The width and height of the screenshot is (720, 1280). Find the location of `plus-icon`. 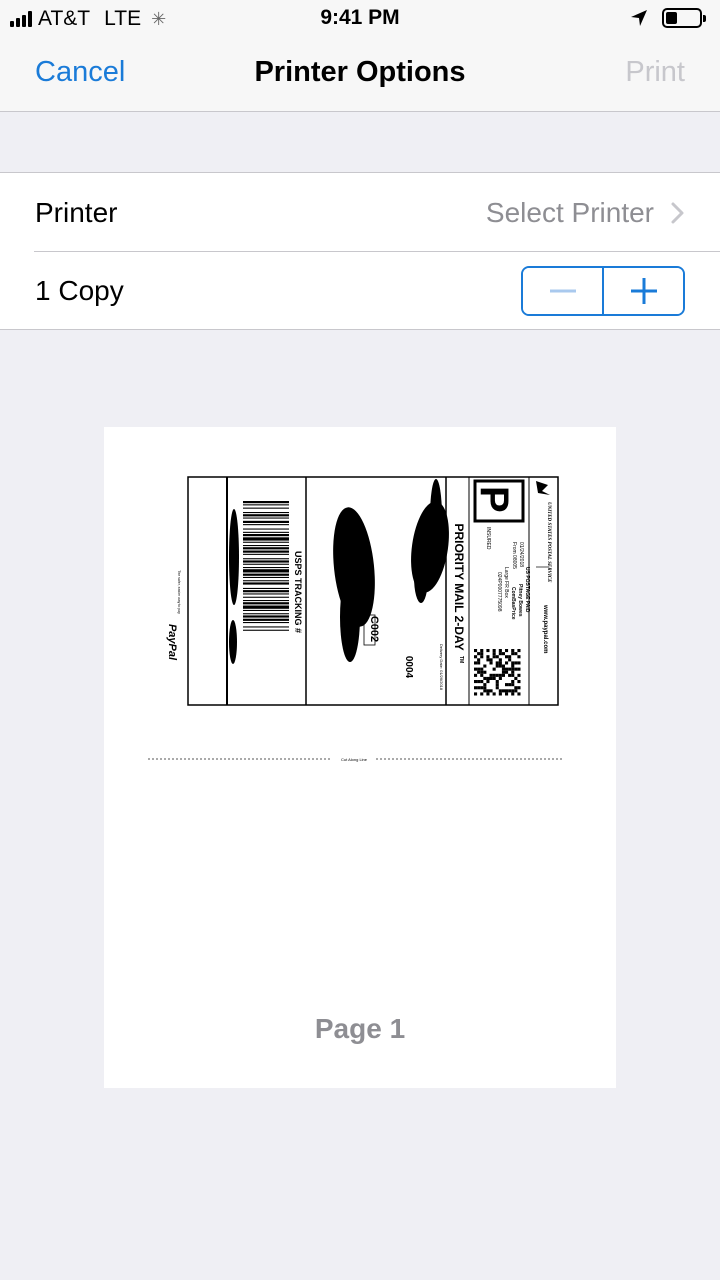

plus-icon is located at coordinates (643, 291).